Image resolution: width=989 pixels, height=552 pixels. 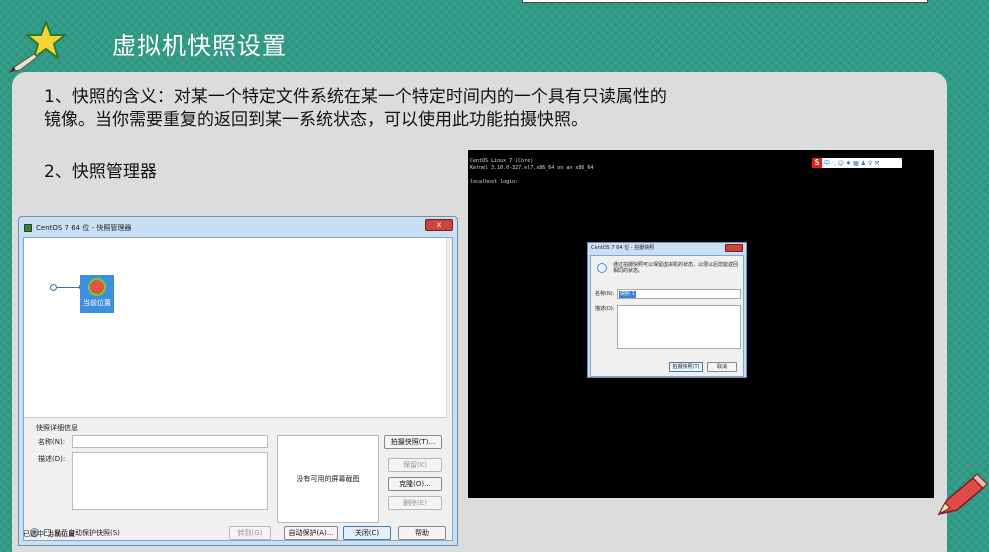 What do you see at coordinates (199, 46) in the screenshot?
I see `slide-title: 虚拟机快照设置` at bounding box center [199, 46].